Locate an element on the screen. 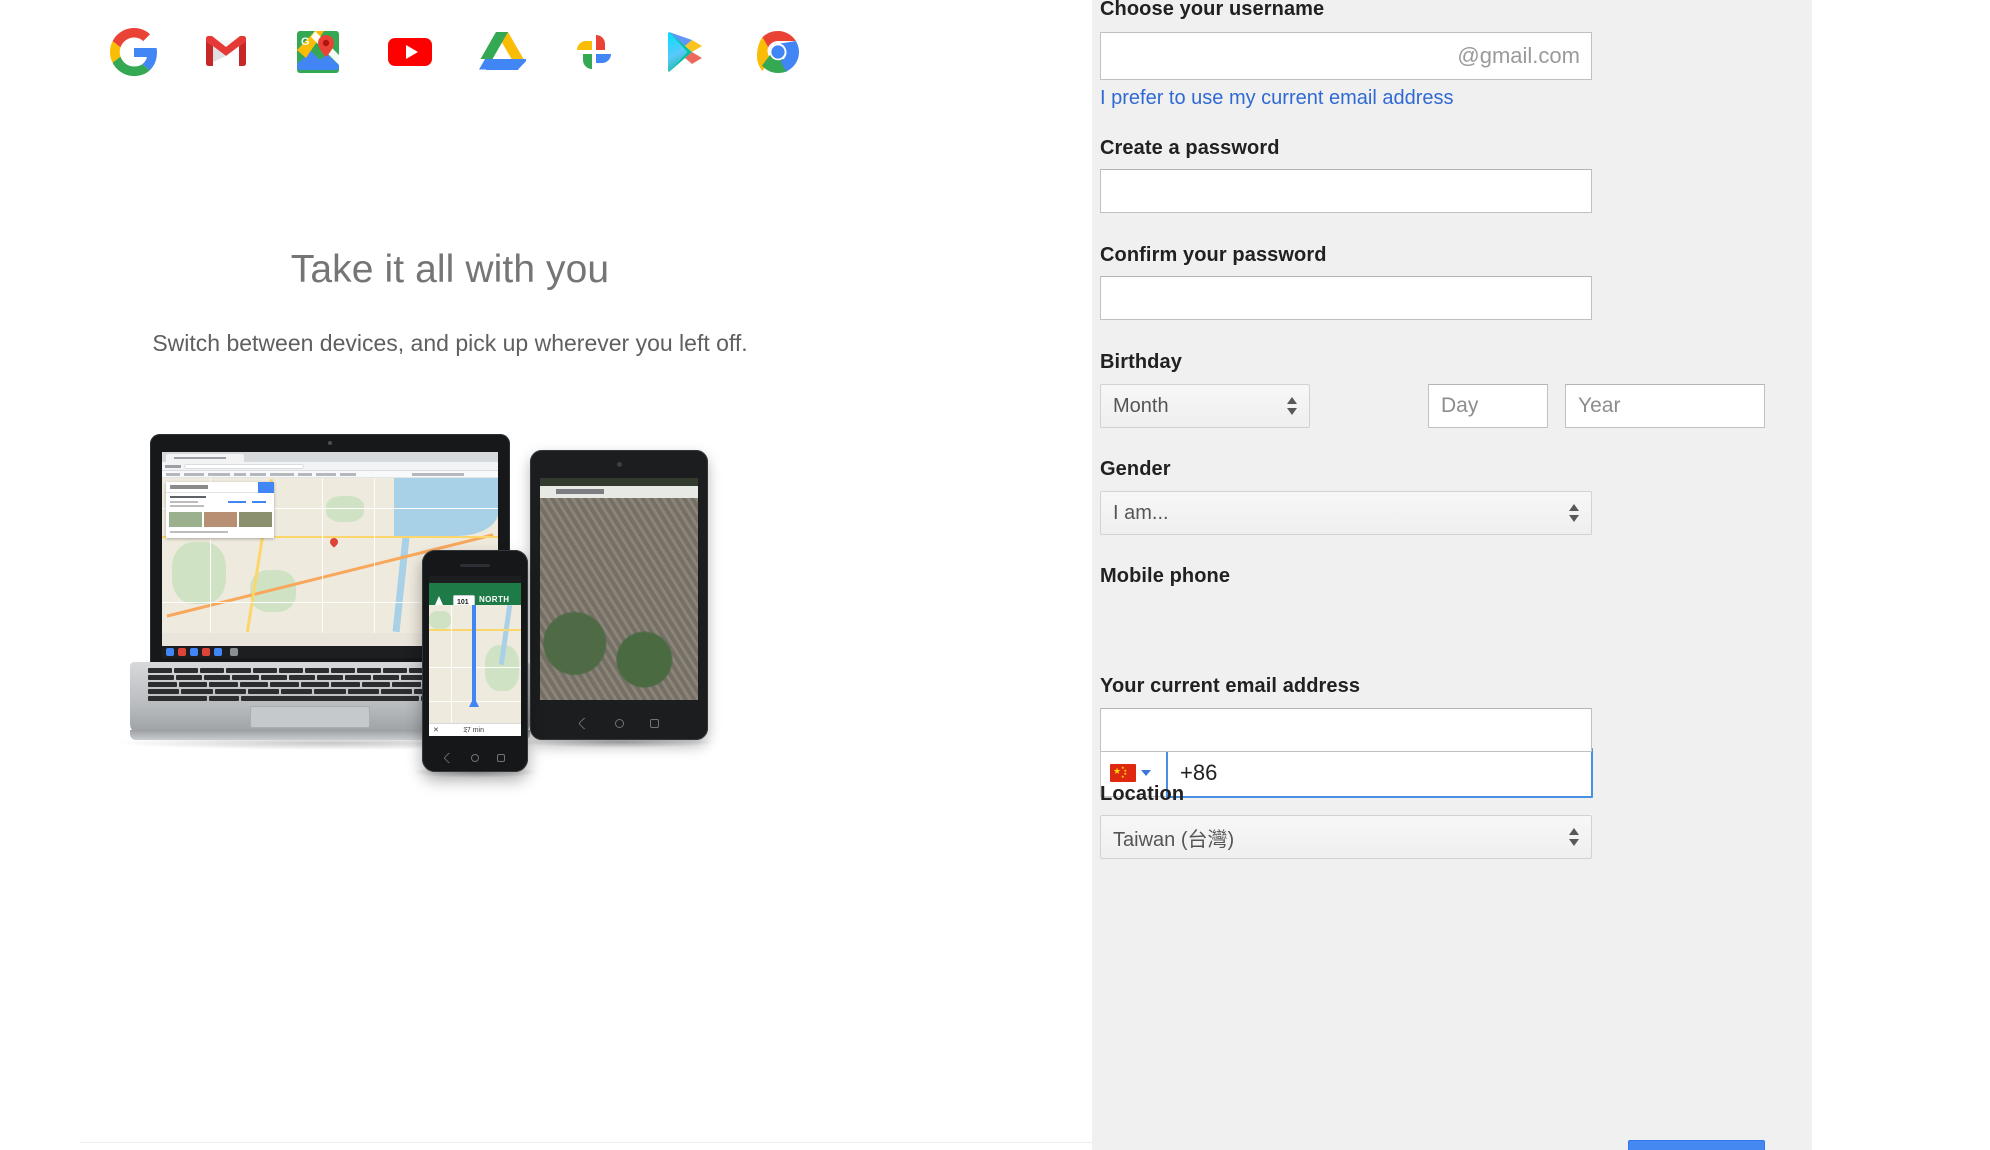 The image size is (1990, 1150). current-location-icon is located at coordinates (474, 702).